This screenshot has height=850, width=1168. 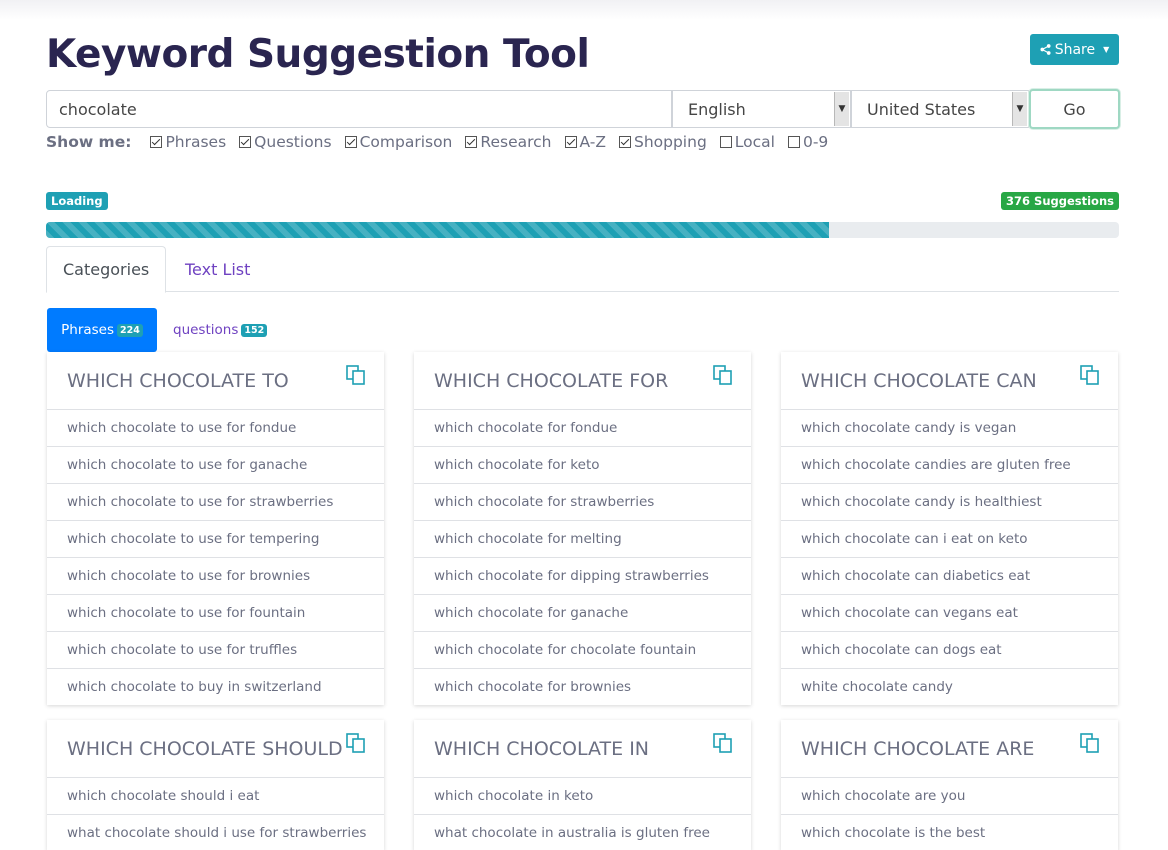 What do you see at coordinates (1074, 109) in the screenshot?
I see `go-button: Go` at bounding box center [1074, 109].